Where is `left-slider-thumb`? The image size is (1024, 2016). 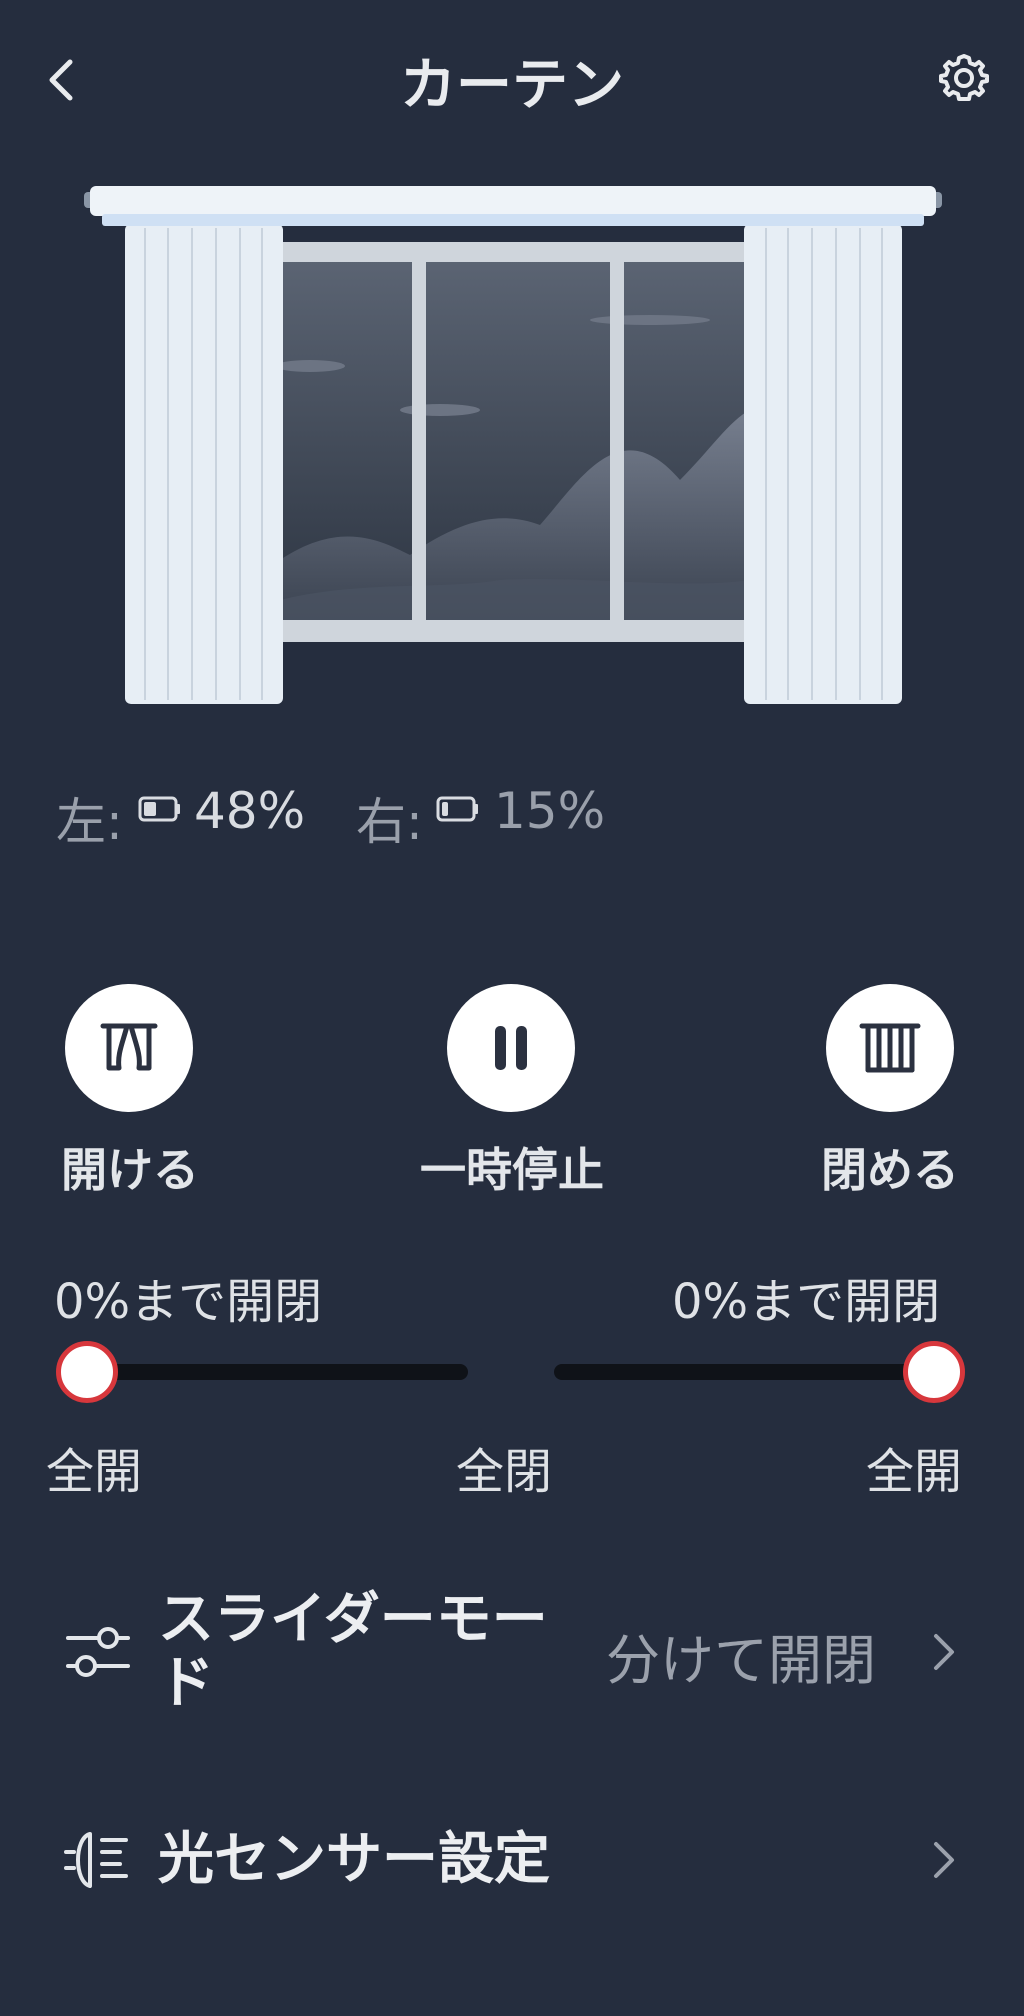 left-slider-thumb is located at coordinates (87, 1372).